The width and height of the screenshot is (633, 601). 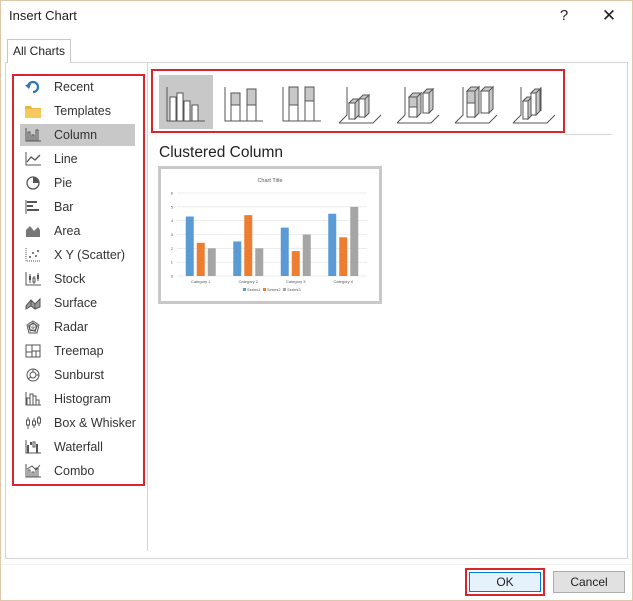 I want to click on category-box-whisker: Box & Whisker, so click(x=78, y=423).